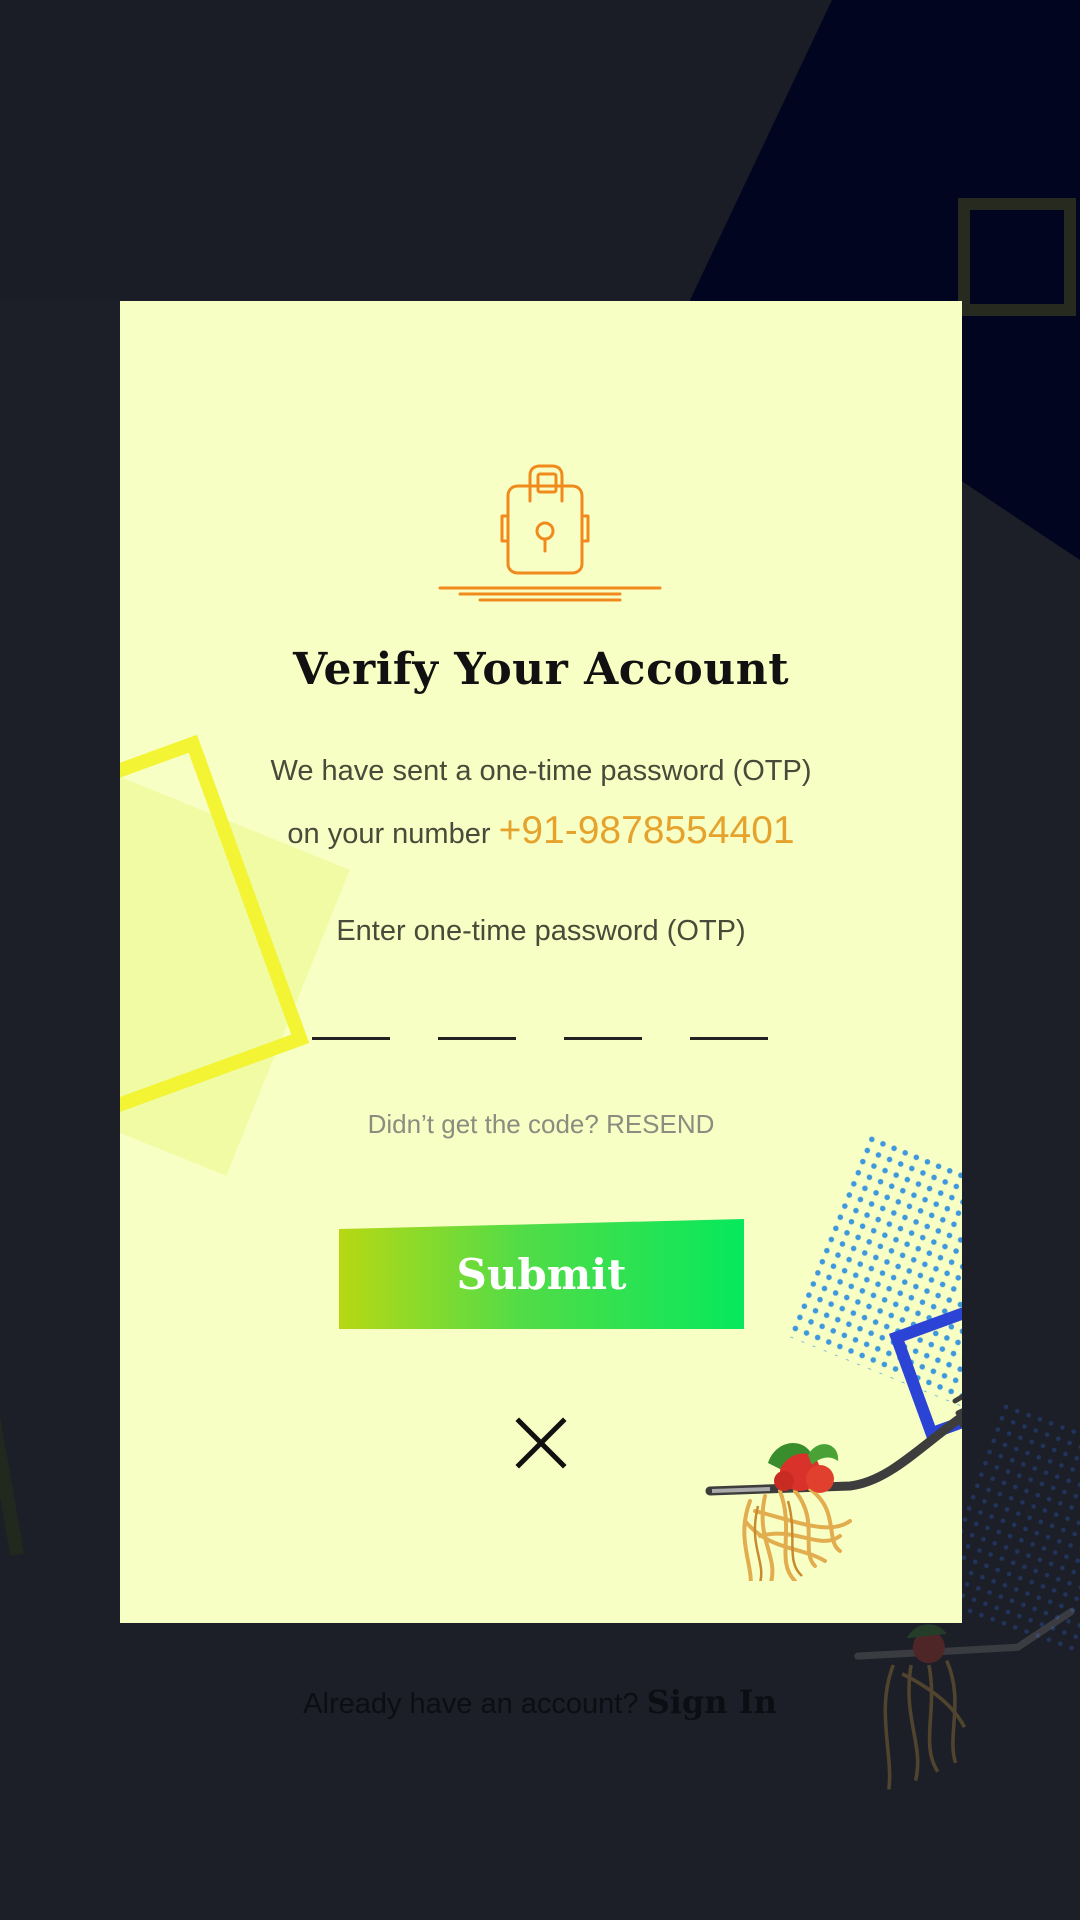 The width and height of the screenshot is (1080, 1920). Describe the element at coordinates (603, 1015) in the screenshot. I see `otp-digit-3-input` at that location.